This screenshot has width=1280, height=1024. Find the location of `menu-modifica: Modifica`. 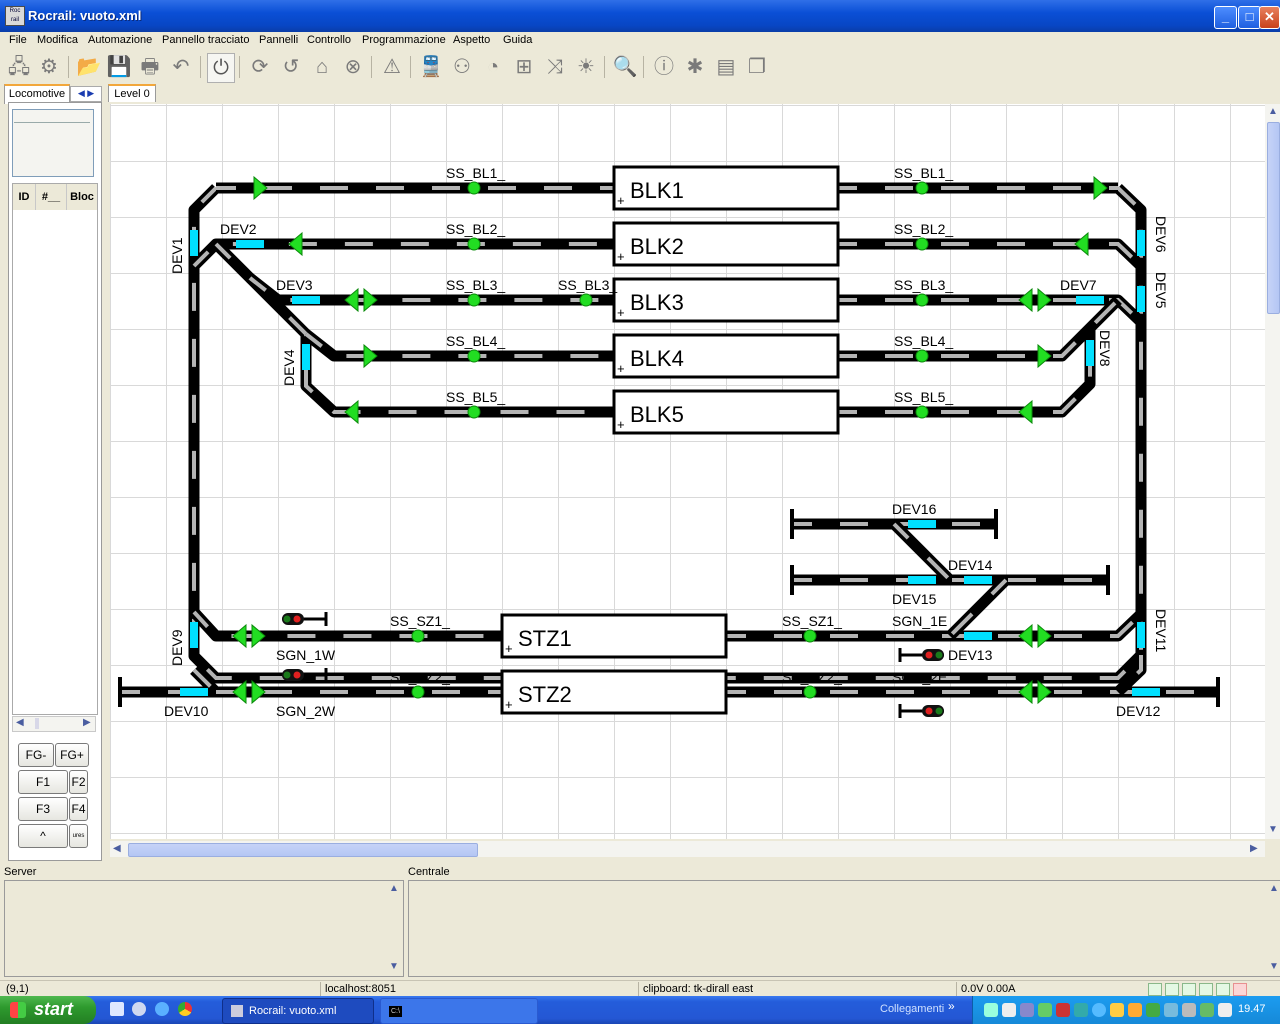

menu-modifica: Modifica is located at coordinates (57, 40).